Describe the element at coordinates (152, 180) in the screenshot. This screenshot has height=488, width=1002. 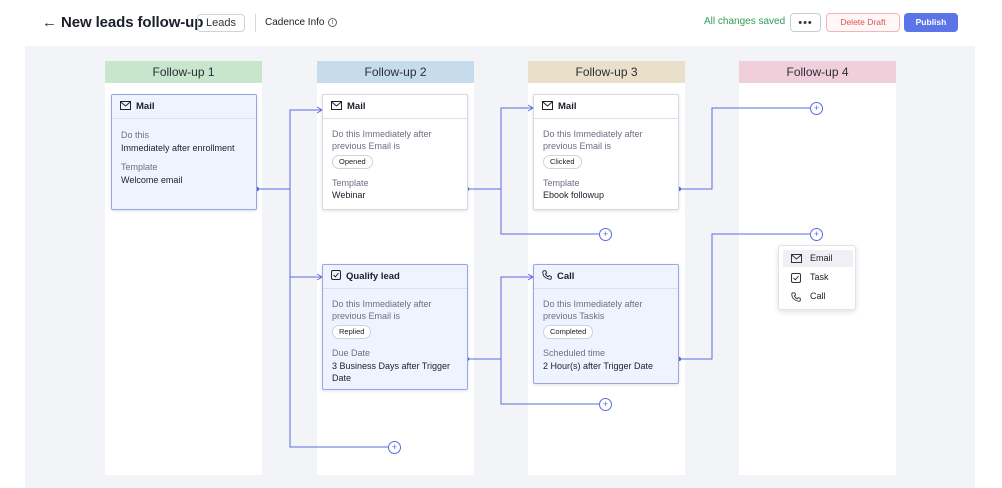
I see `card-field-value: Welcome email` at that location.